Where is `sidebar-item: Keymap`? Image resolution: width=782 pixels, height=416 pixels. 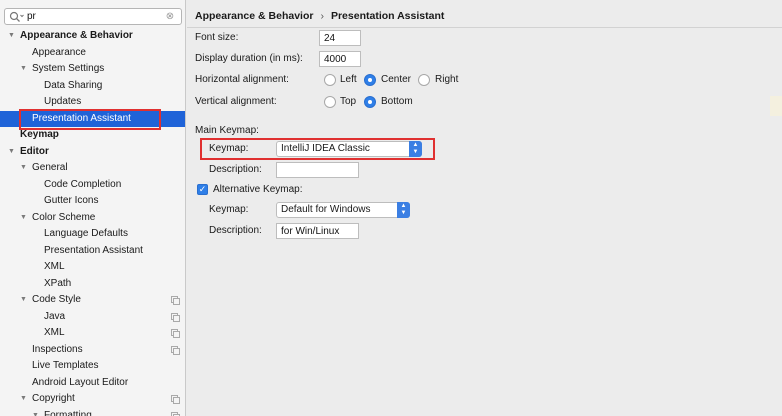
sidebar-item: Keymap is located at coordinates (92, 135).